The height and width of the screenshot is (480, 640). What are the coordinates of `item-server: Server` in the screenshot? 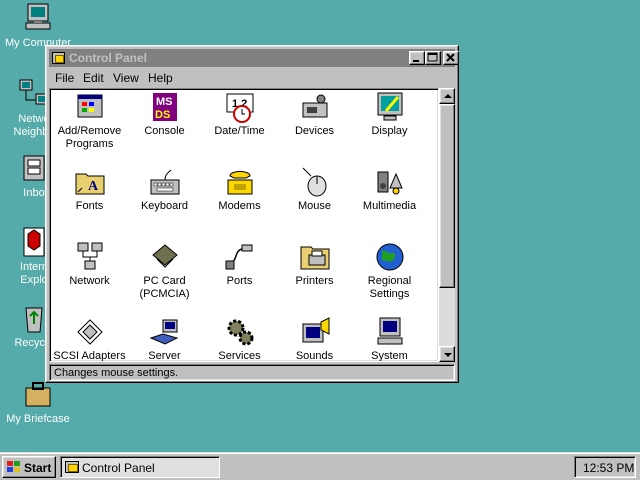 It's located at (164, 339).